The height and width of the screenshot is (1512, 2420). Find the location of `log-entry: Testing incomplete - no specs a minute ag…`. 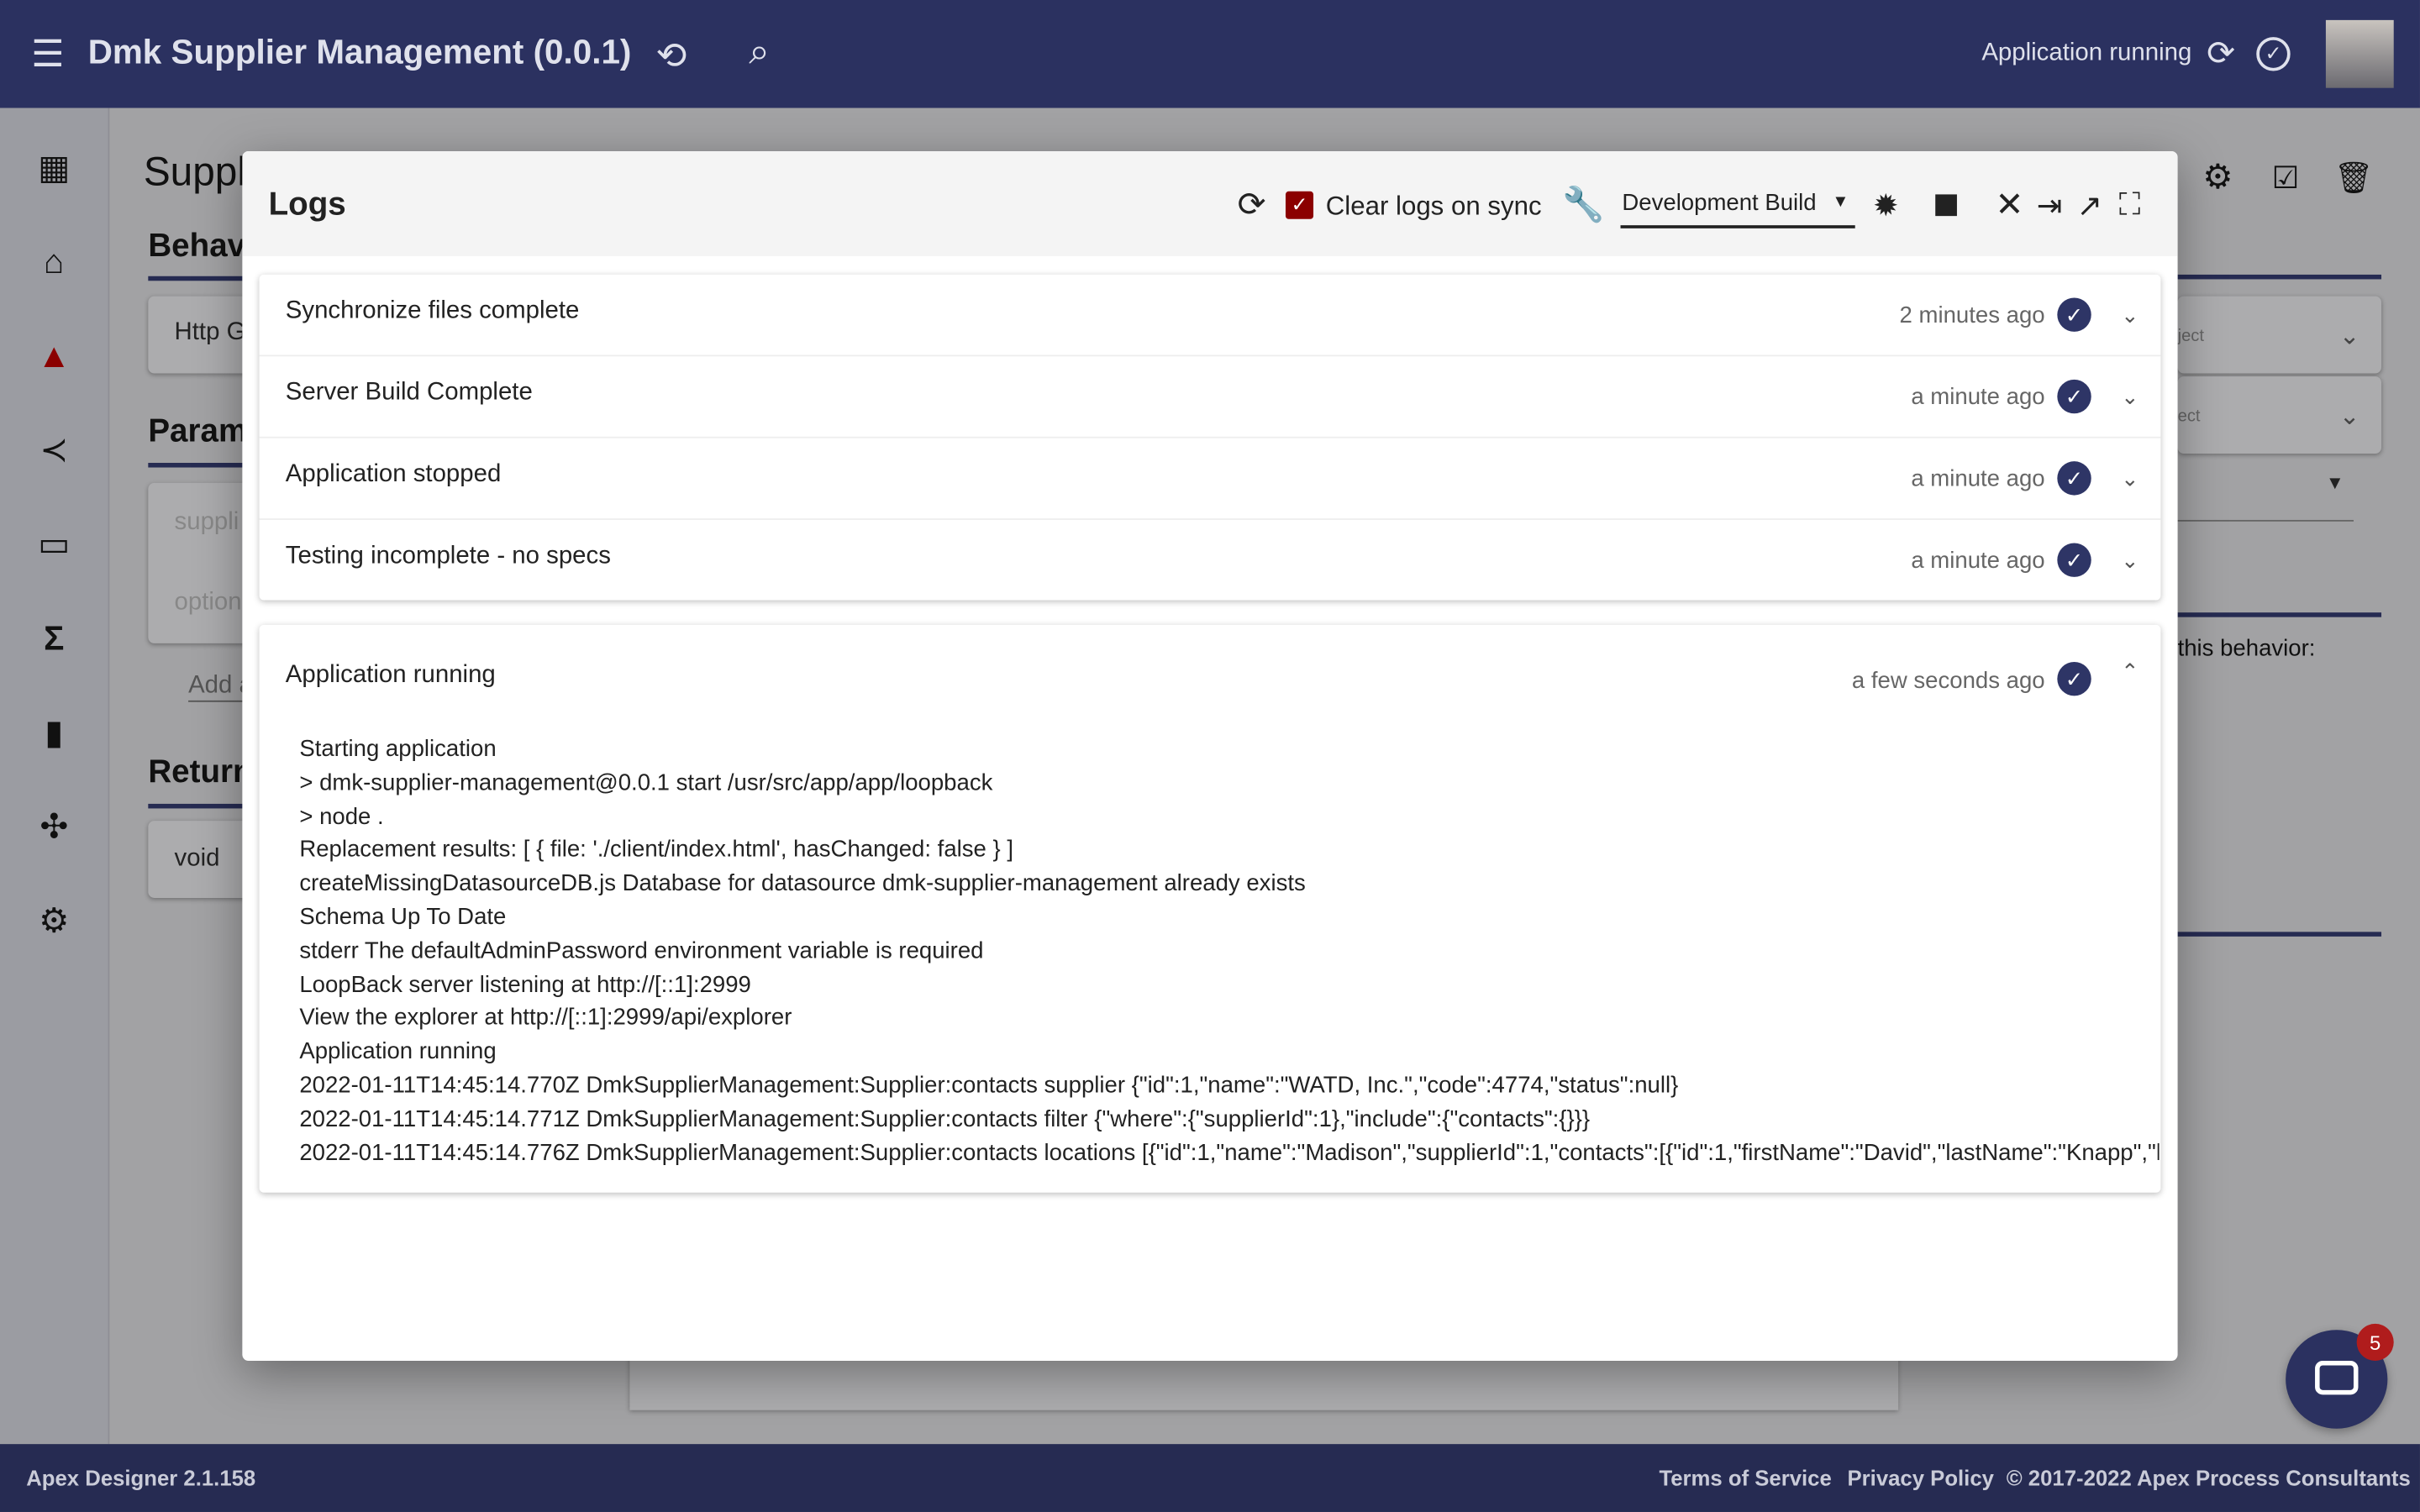

log-entry: Testing incomplete - no specs a minute ag… is located at coordinates (1210, 560).